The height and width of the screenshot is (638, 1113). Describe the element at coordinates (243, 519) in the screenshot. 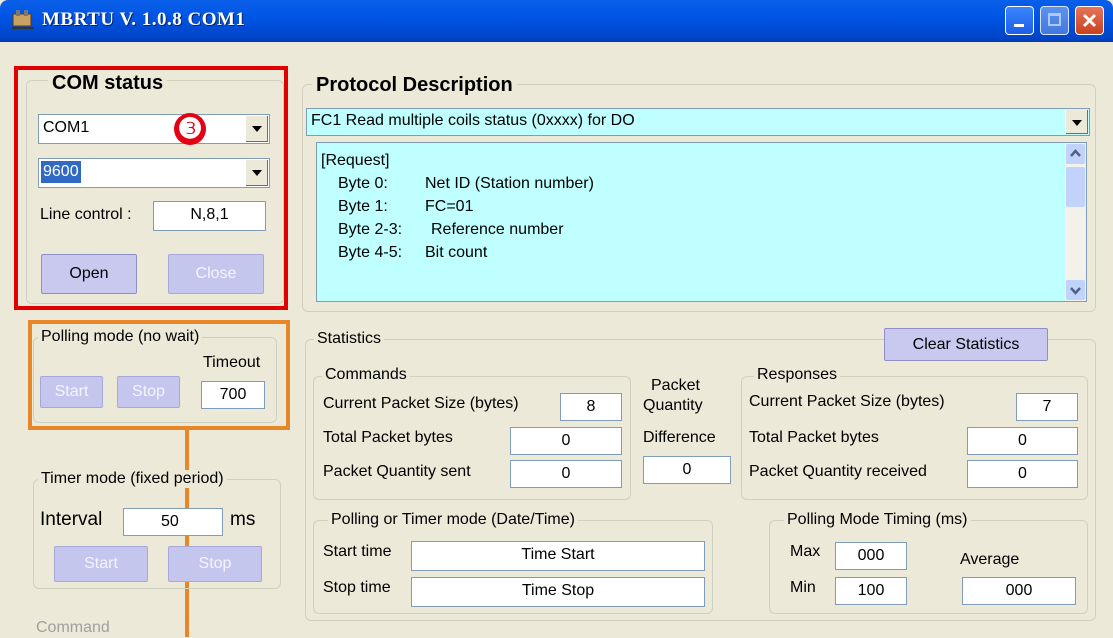

I see `interval-unit: ms` at that location.